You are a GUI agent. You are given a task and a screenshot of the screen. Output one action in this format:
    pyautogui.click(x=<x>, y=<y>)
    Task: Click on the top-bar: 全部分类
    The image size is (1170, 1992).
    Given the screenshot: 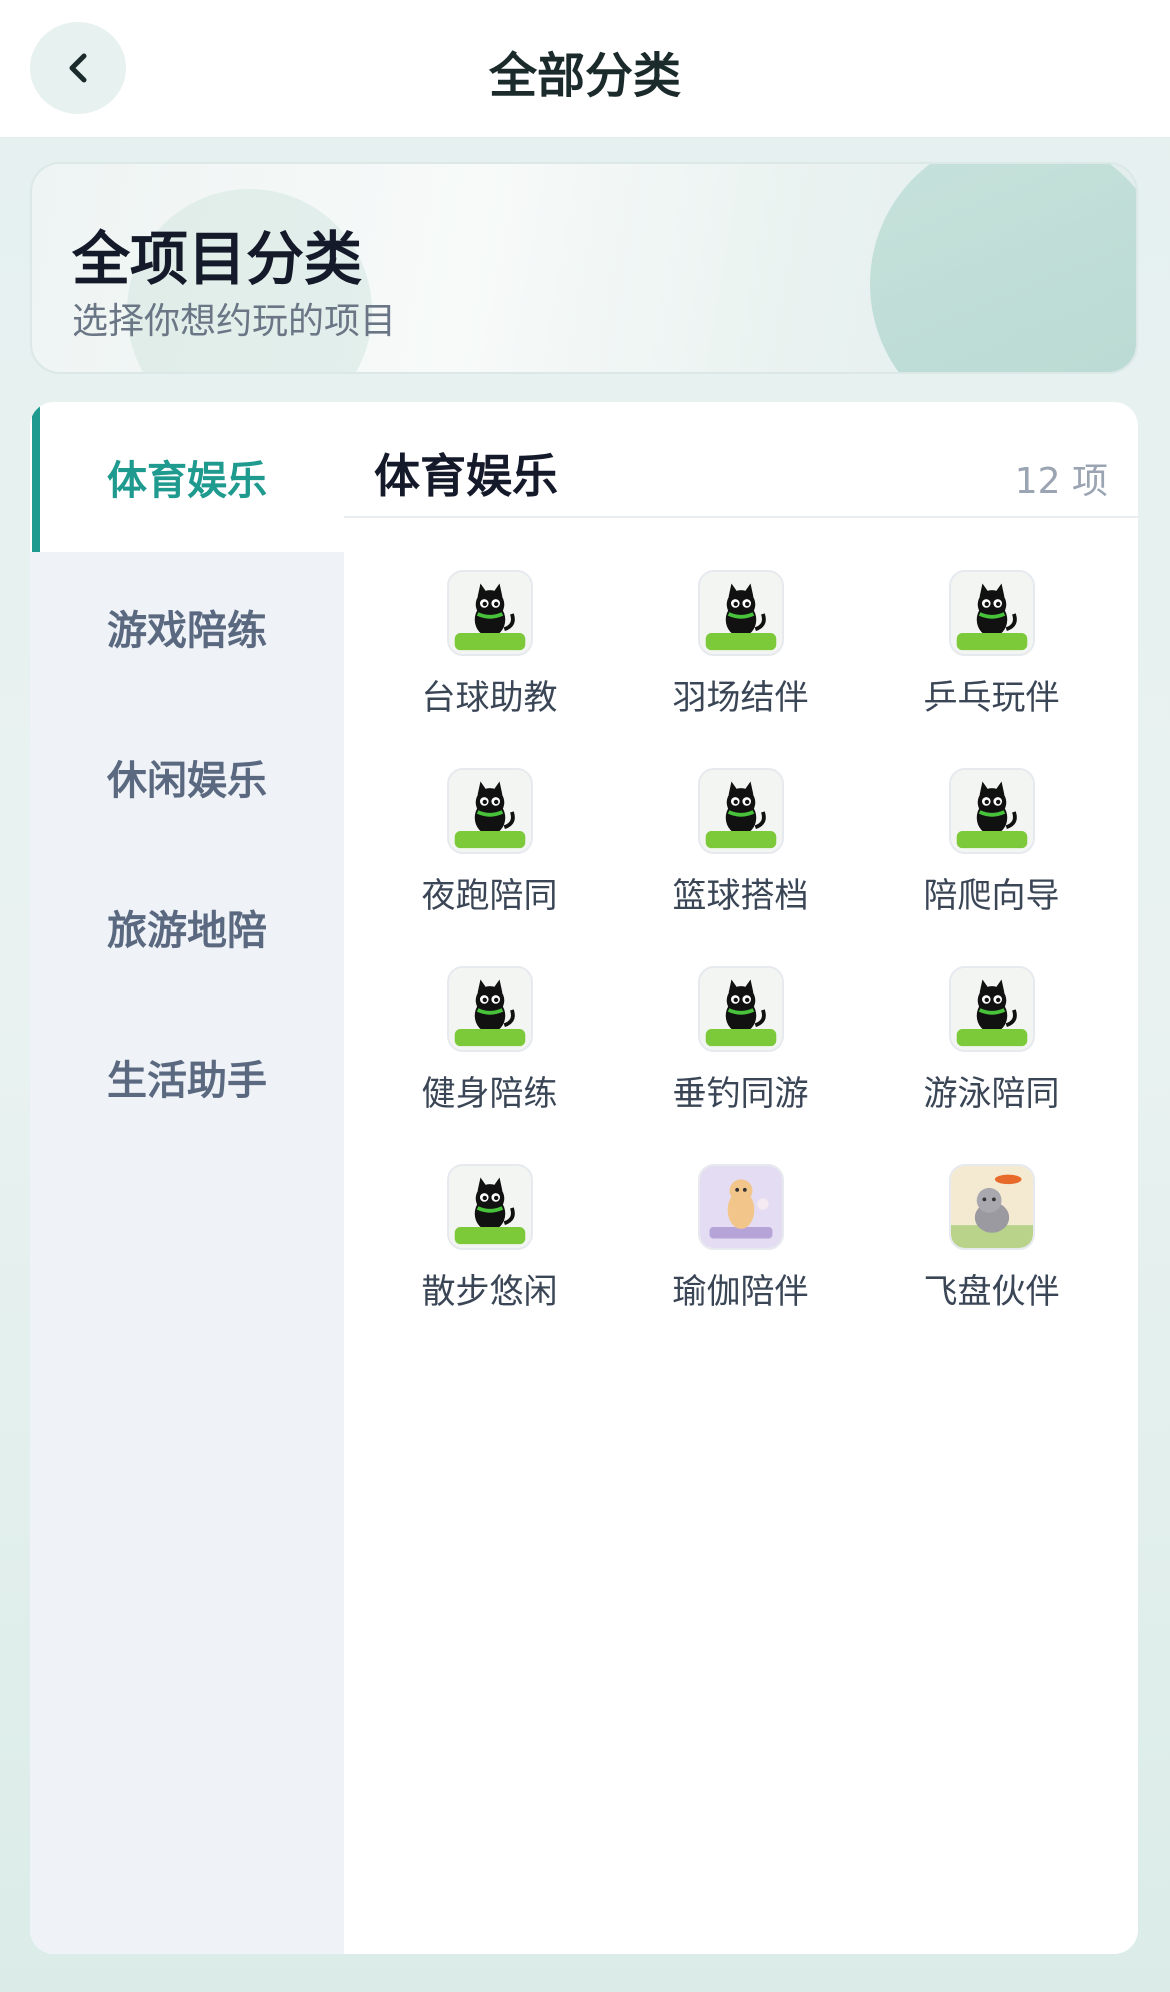 What is the action you would take?
    pyautogui.click(x=585, y=69)
    